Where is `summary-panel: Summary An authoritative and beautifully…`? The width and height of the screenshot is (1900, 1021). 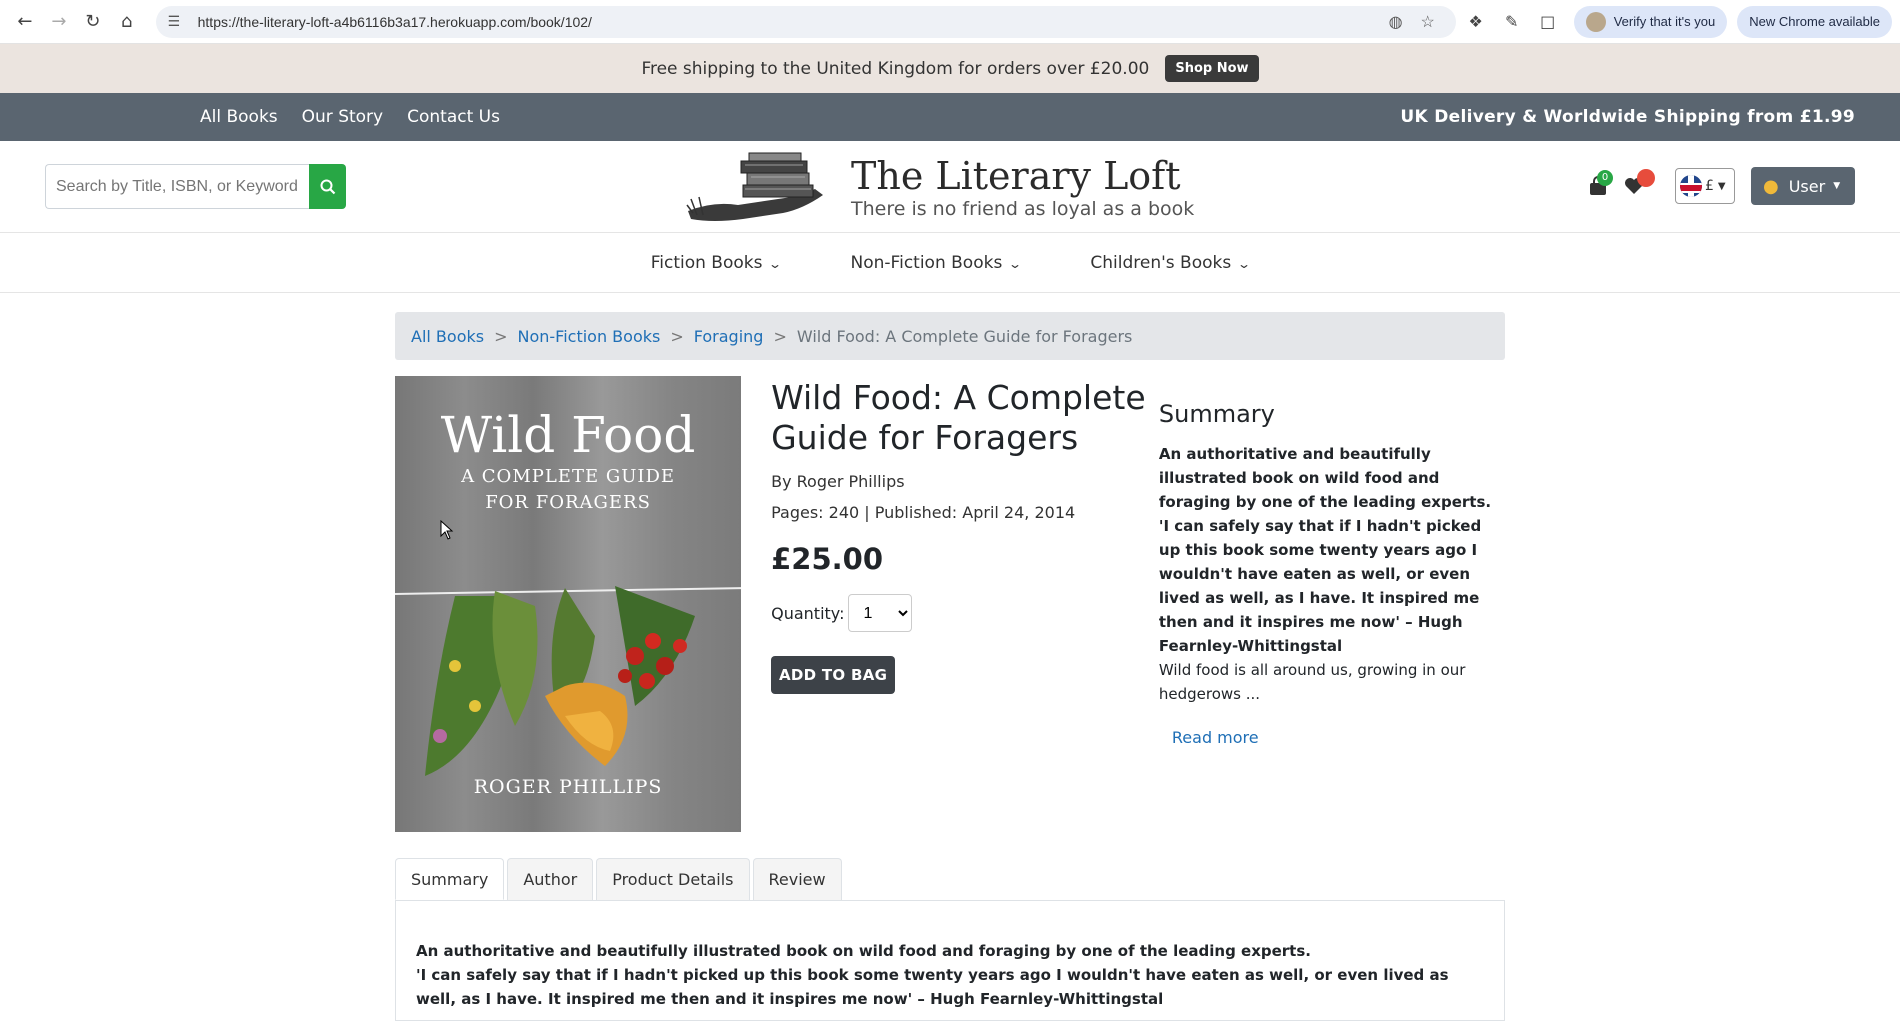
summary-panel: Summary An authoritative and beautifully… is located at coordinates (1332, 604).